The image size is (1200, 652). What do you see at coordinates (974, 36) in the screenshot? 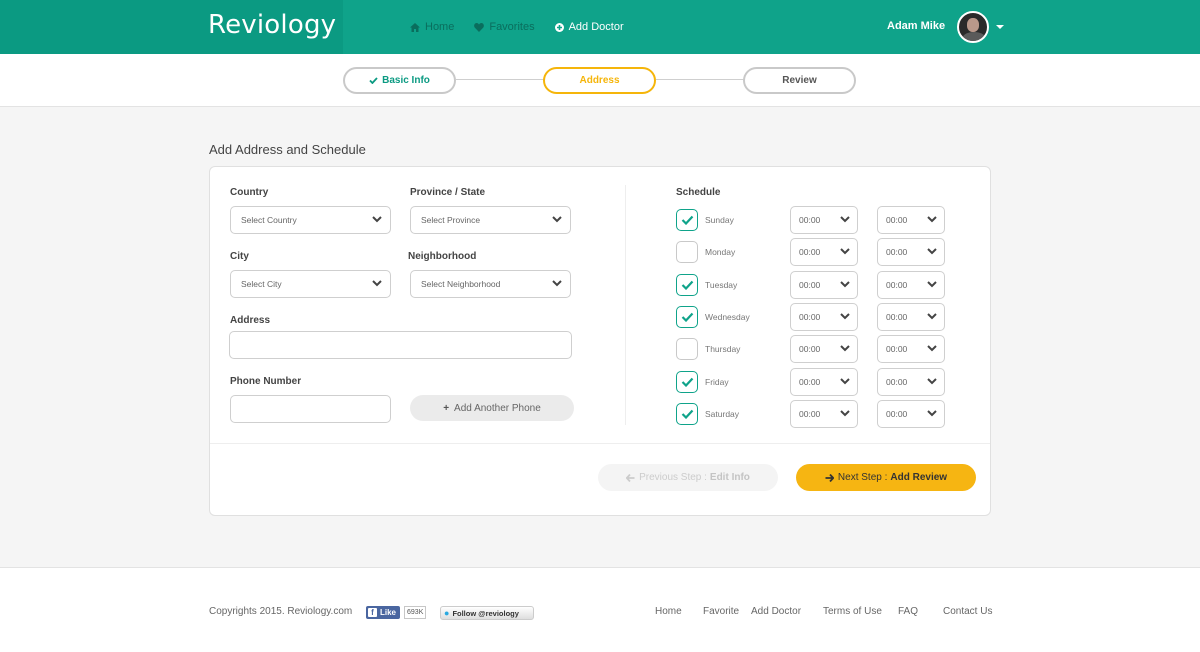
I see `avatar-body` at bounding box center [974, 36].